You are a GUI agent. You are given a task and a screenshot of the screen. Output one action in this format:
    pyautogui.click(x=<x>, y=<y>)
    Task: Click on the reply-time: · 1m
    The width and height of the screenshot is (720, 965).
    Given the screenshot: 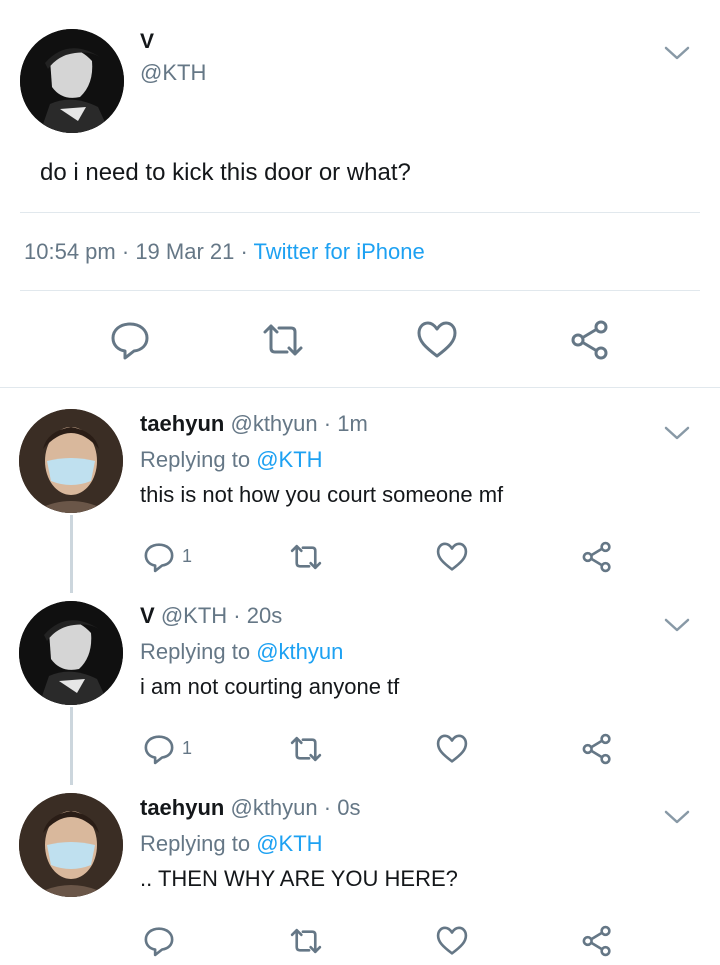 What is the action you would take?
    pyautogui.click(x=345, y=423)
    